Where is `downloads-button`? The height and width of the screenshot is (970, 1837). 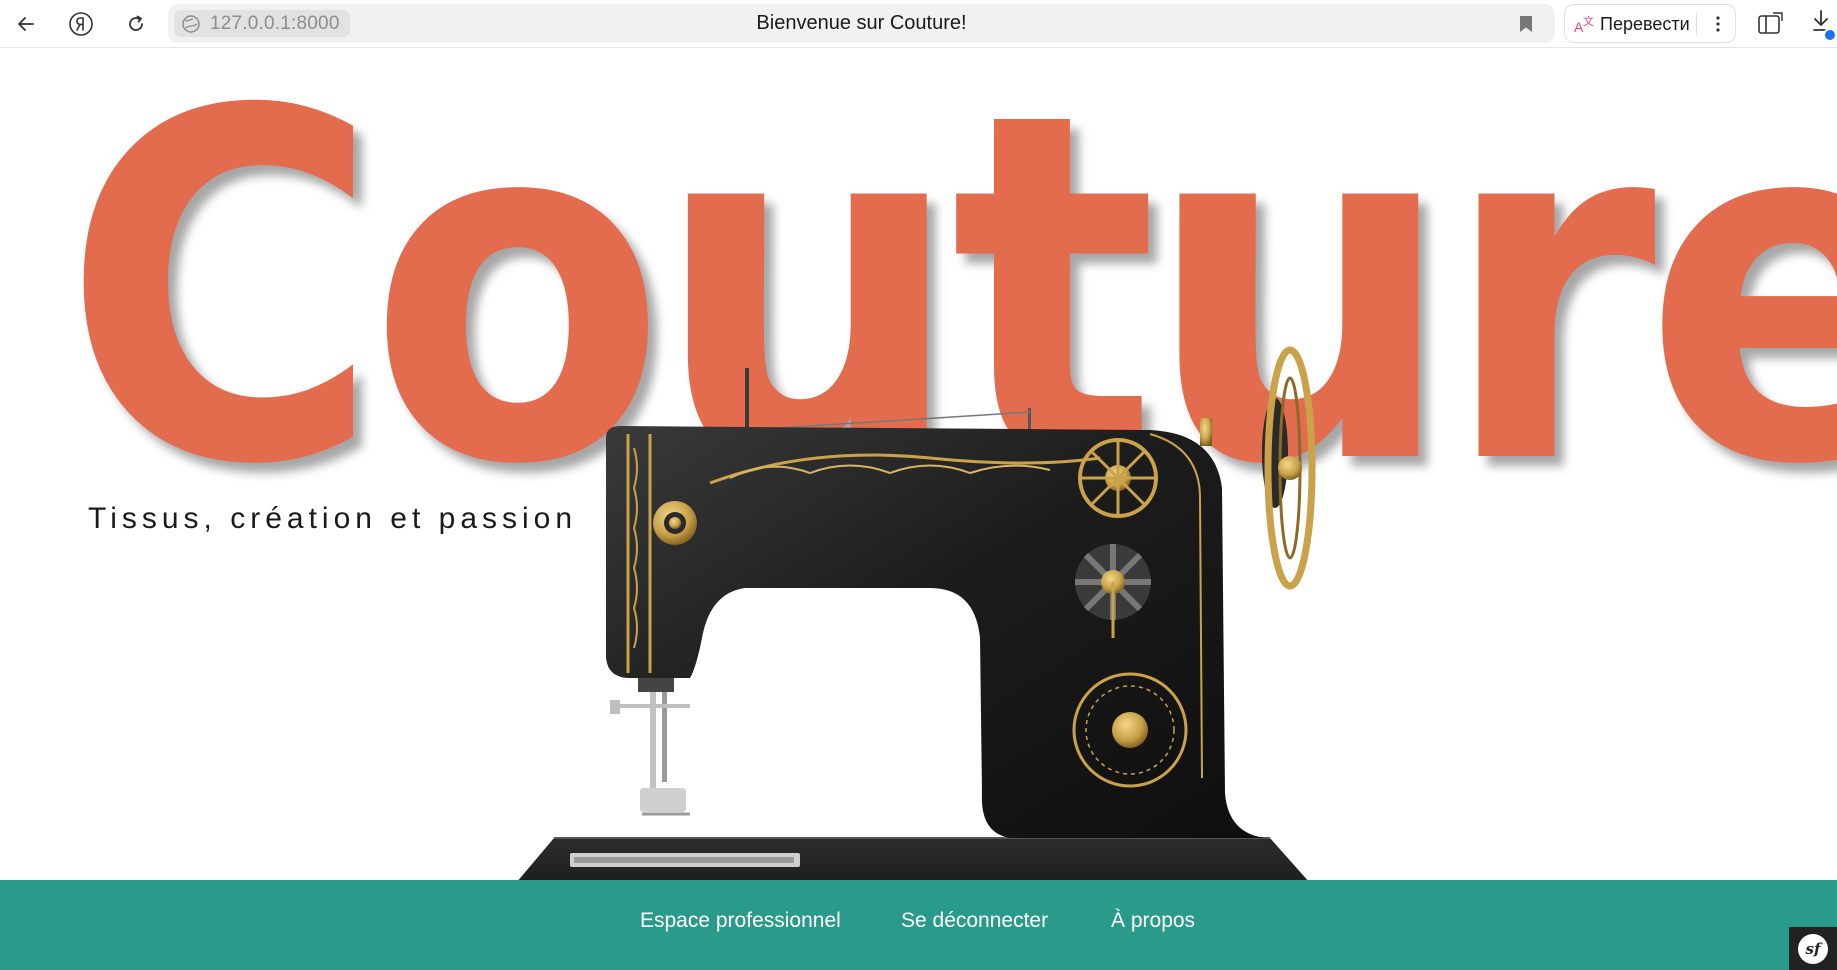
downloads-button is located at coordinates (1824, 25).